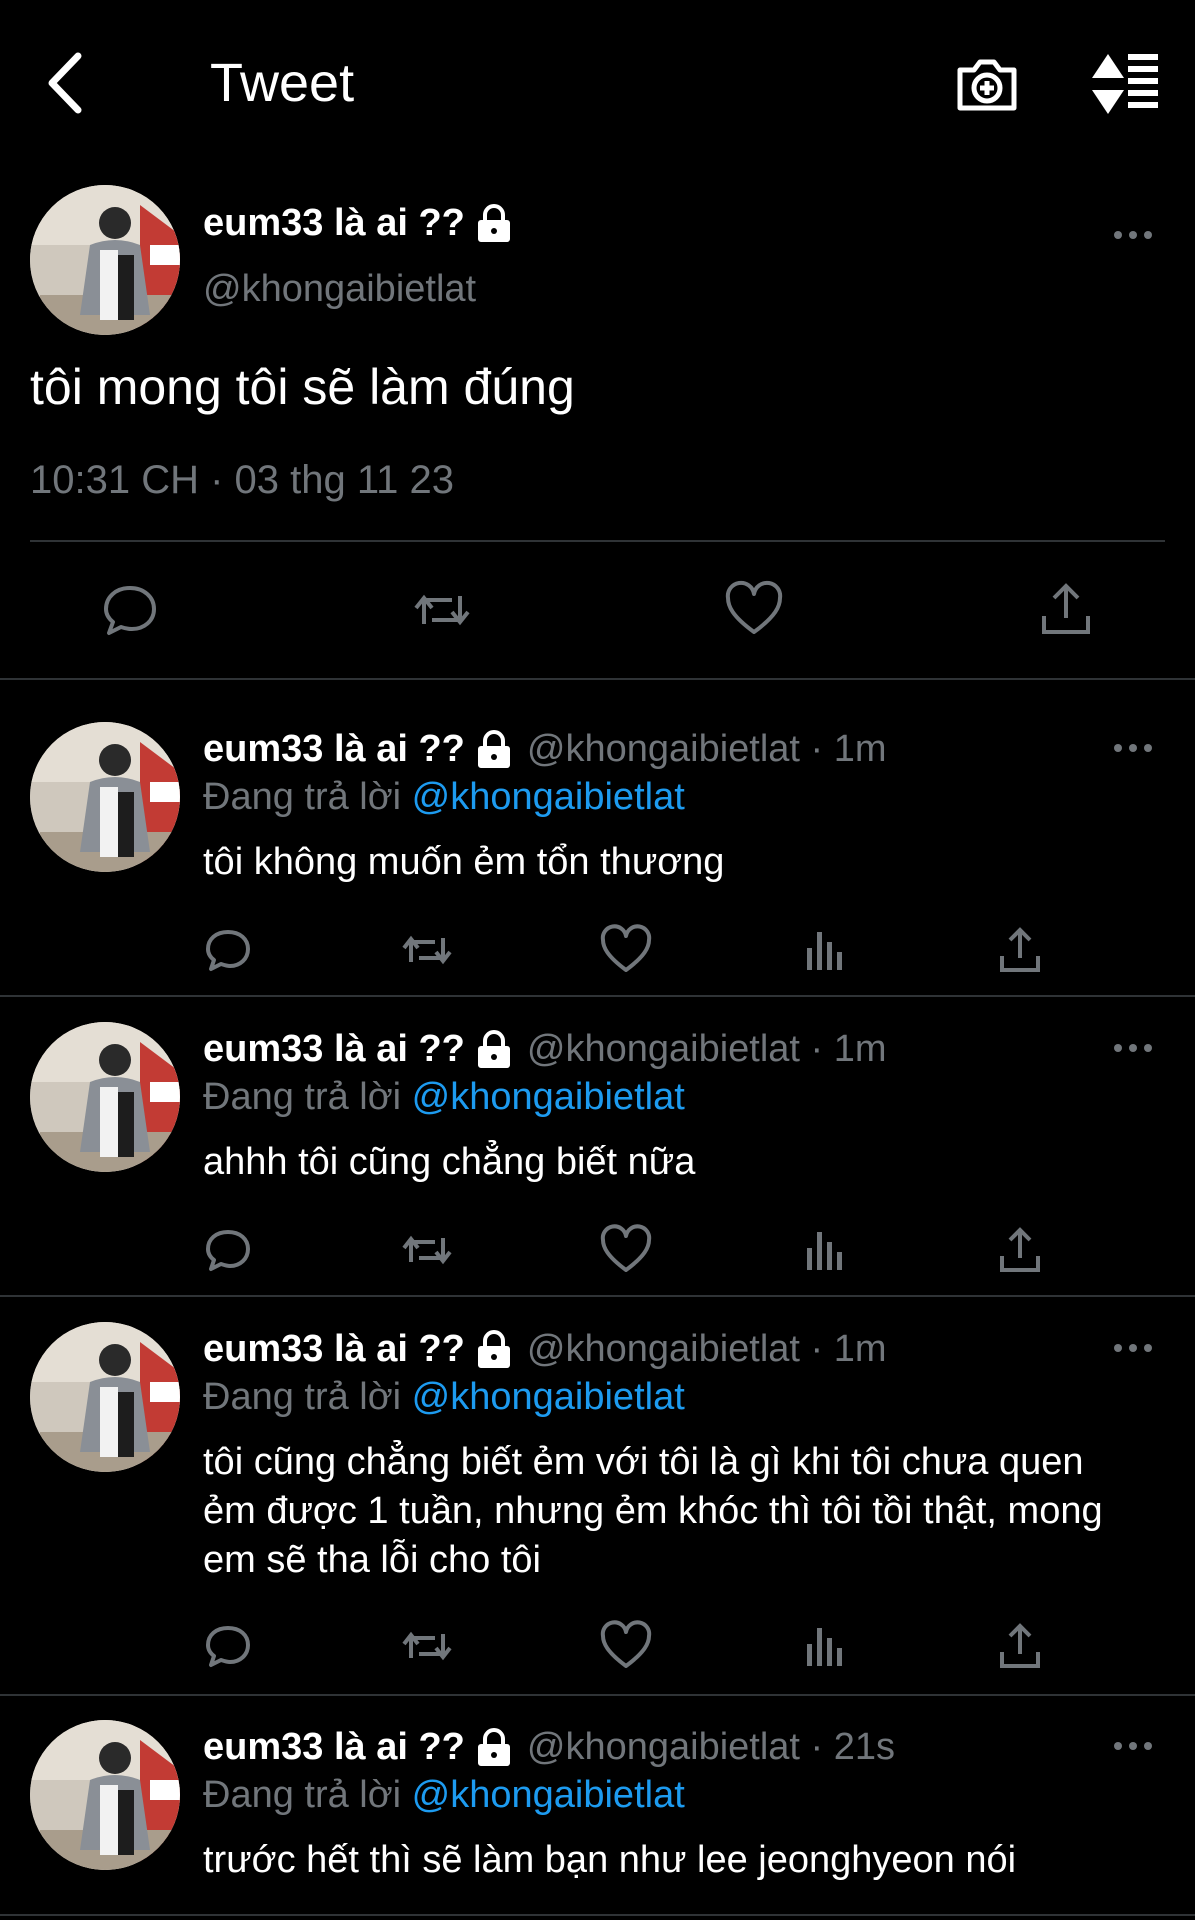 This screenshot has height=1920, width=1195. What do you see at coordinates (449, 1162) in the screenshot?
I see `reply-text: ahhh tôi cũng chẳng biết nữa` at bounding box center [449, 1162].